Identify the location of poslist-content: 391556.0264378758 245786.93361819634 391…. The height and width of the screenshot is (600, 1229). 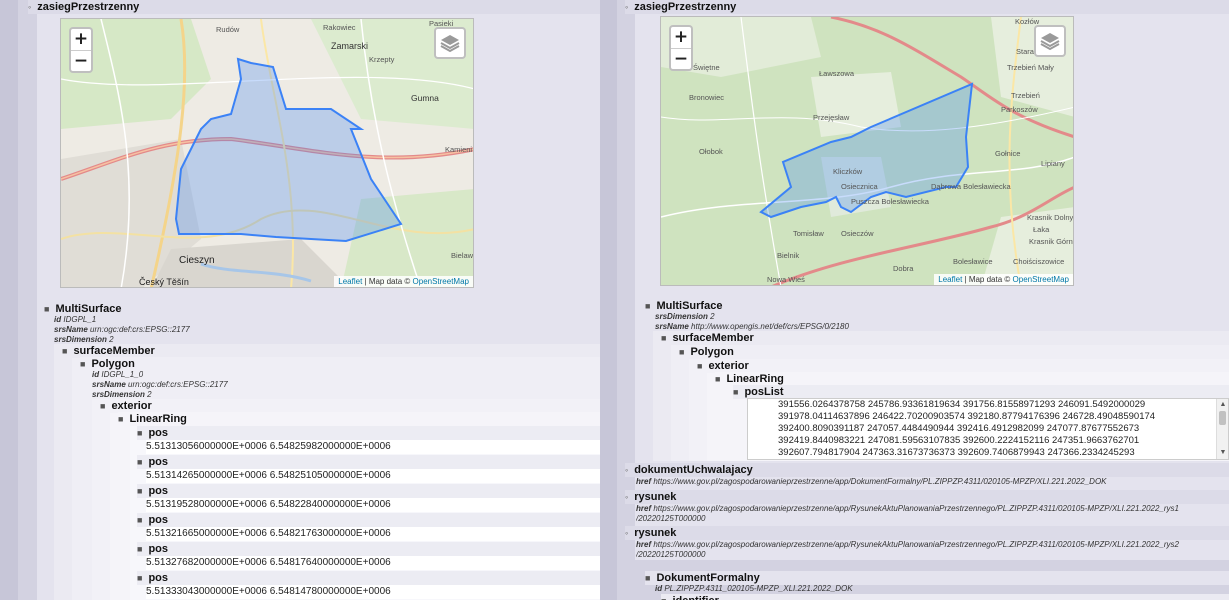
(981, 429).